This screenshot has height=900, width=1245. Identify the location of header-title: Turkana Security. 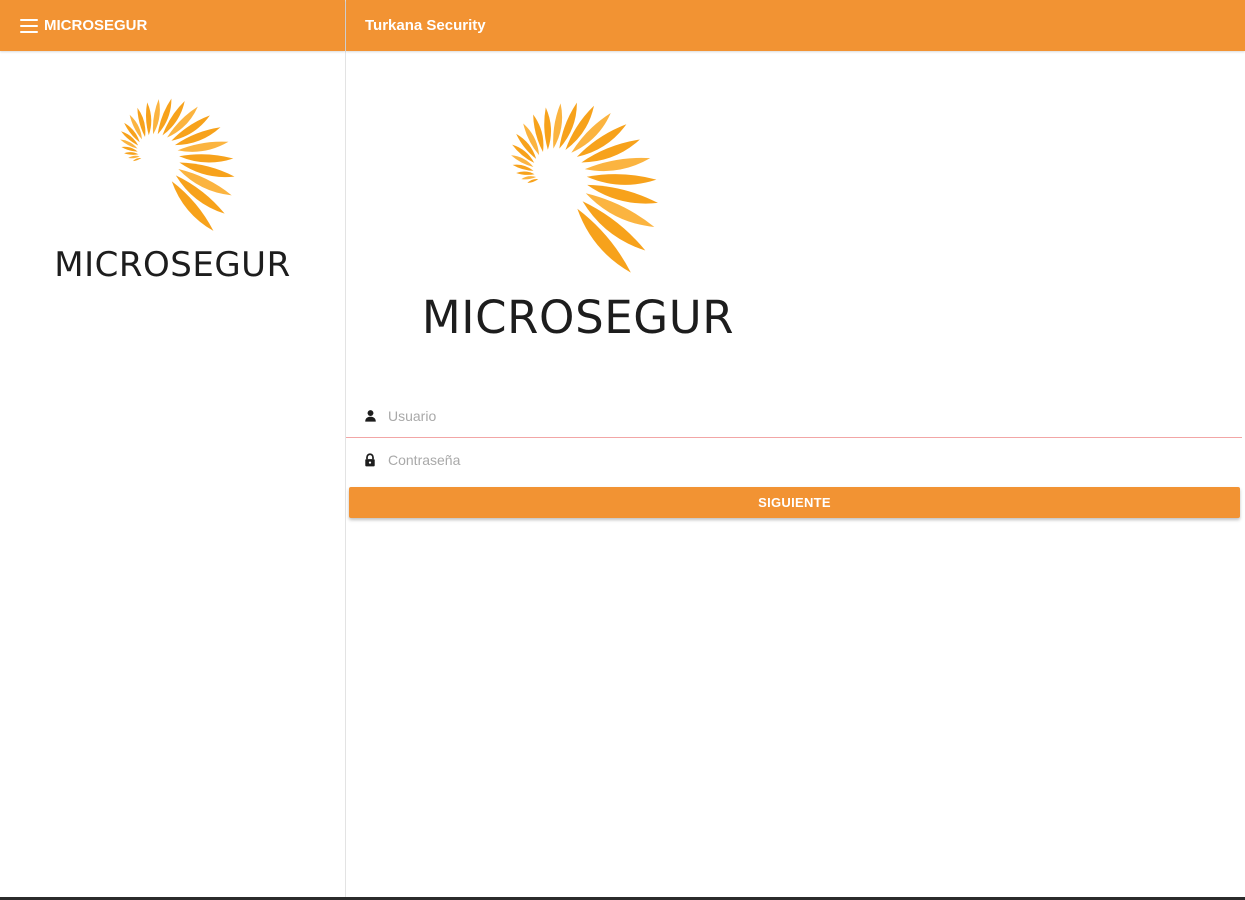
(425, 25).